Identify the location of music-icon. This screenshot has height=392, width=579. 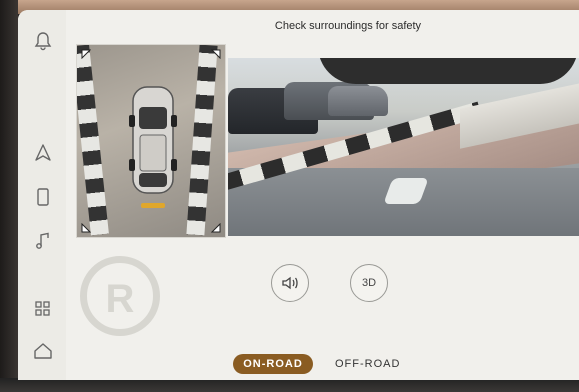
(43, 241).